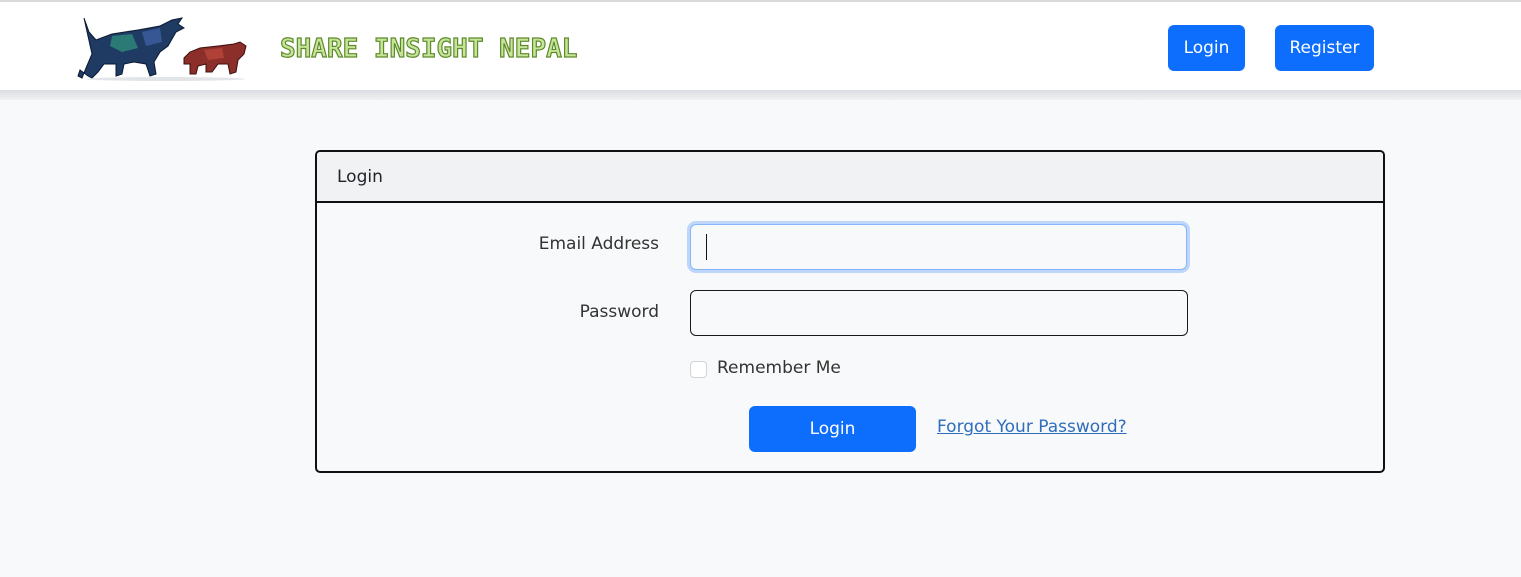  Describe the element at coordinates (162, 49) in the screenshot. I see `bull-bear-logo` at that location.